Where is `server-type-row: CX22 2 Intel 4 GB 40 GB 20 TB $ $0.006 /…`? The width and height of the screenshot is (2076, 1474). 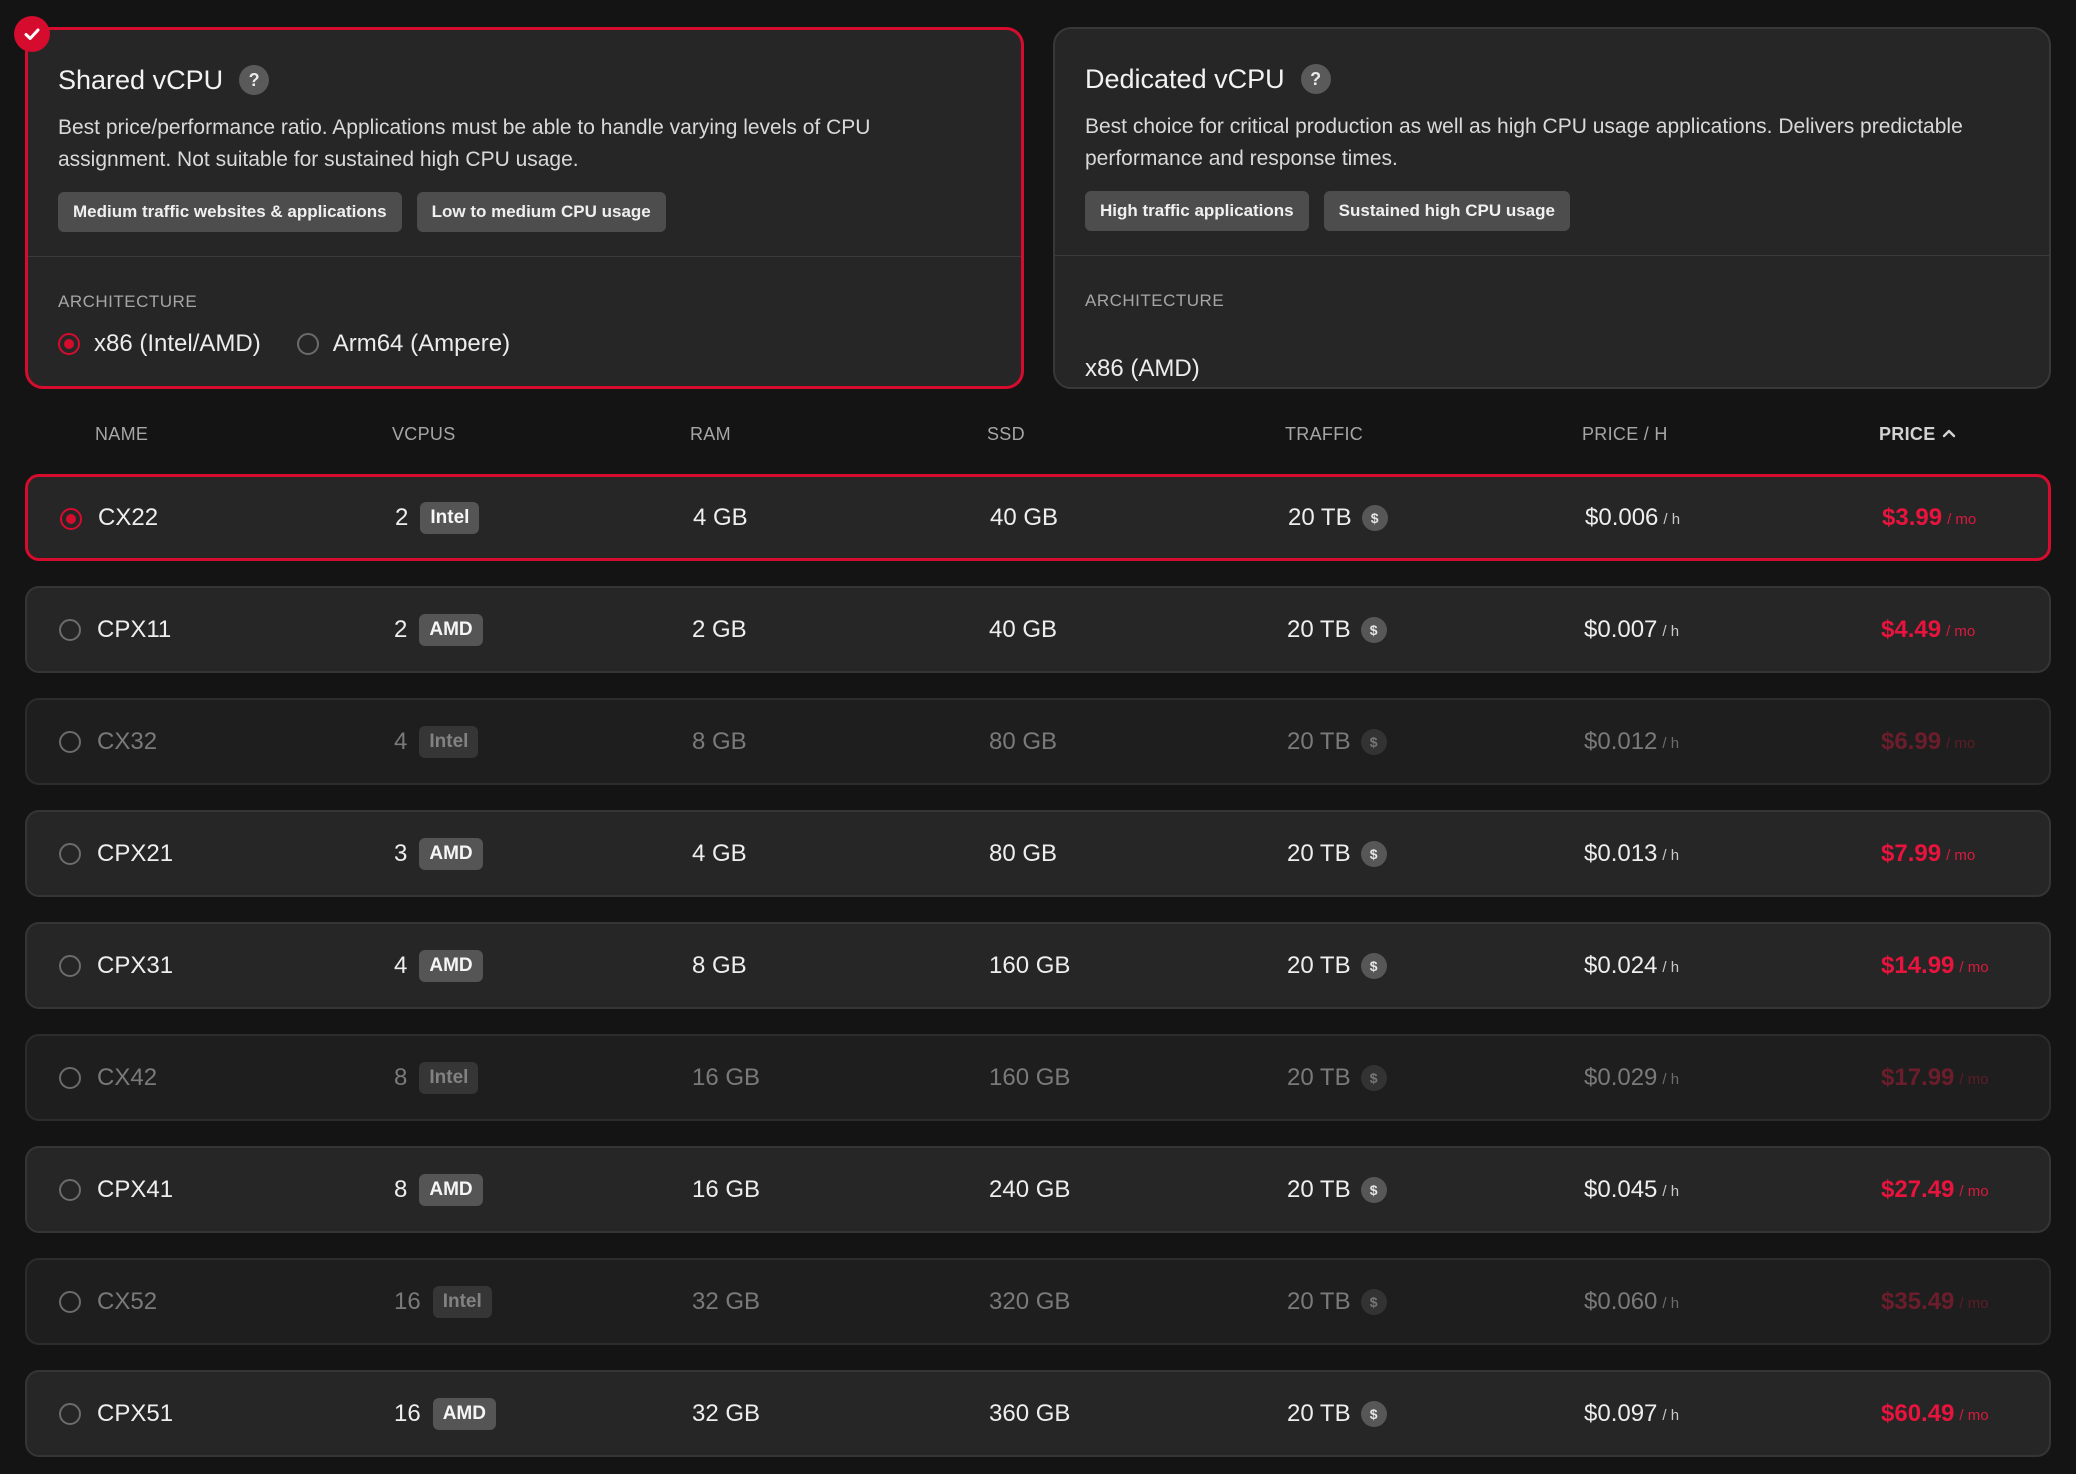
server-type-row: CX22 2 Intel 4 GB 40 GB 20 TB $ $0.006 /… is located at coordinates (1038, 517).